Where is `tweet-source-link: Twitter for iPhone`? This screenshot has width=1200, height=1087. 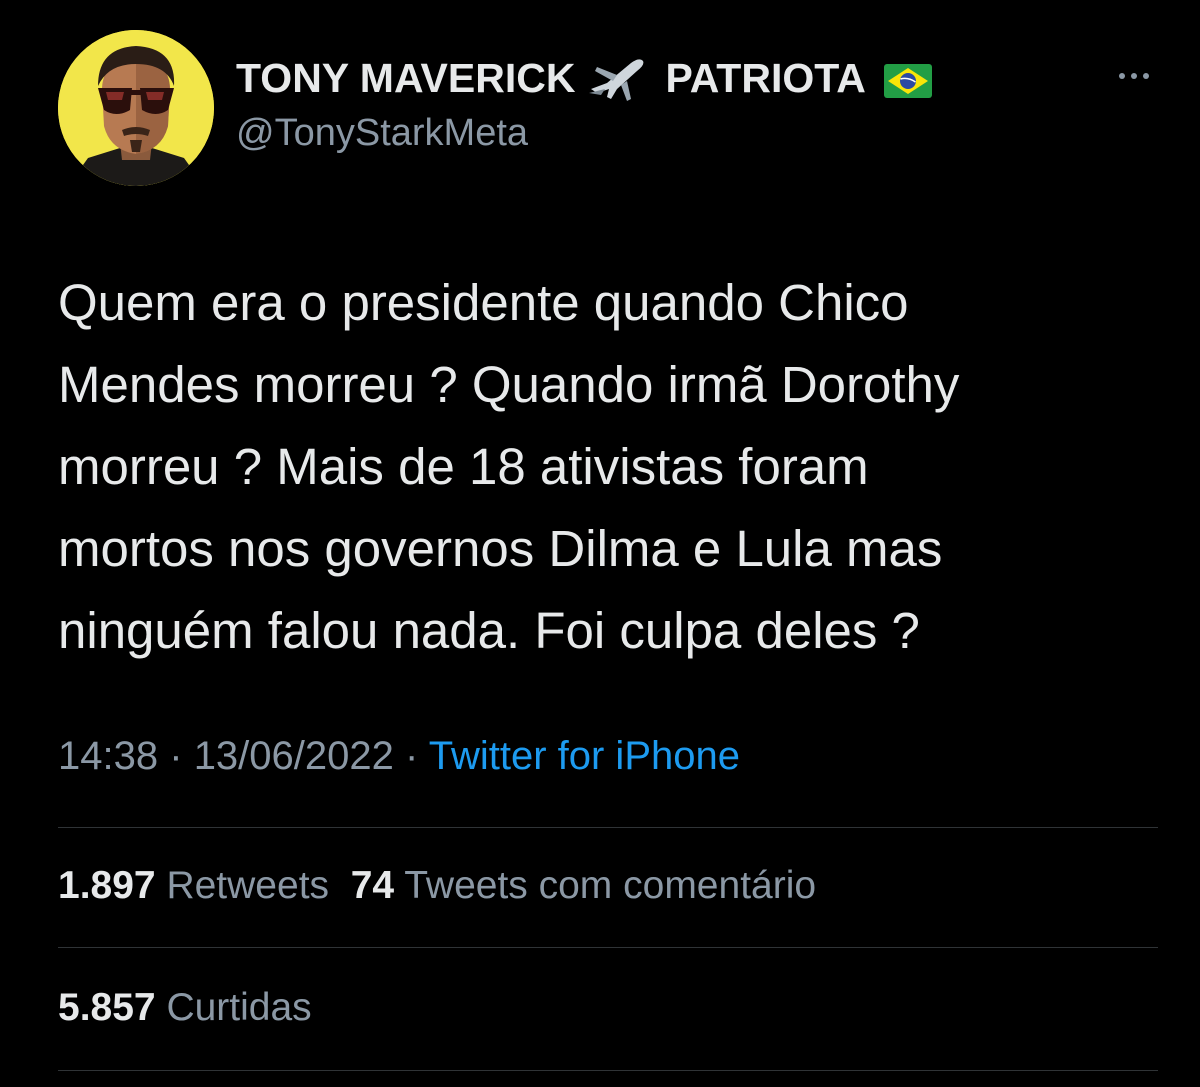 tweet-source-link: Twitter for iPhone is located at coordinates (584, 756).